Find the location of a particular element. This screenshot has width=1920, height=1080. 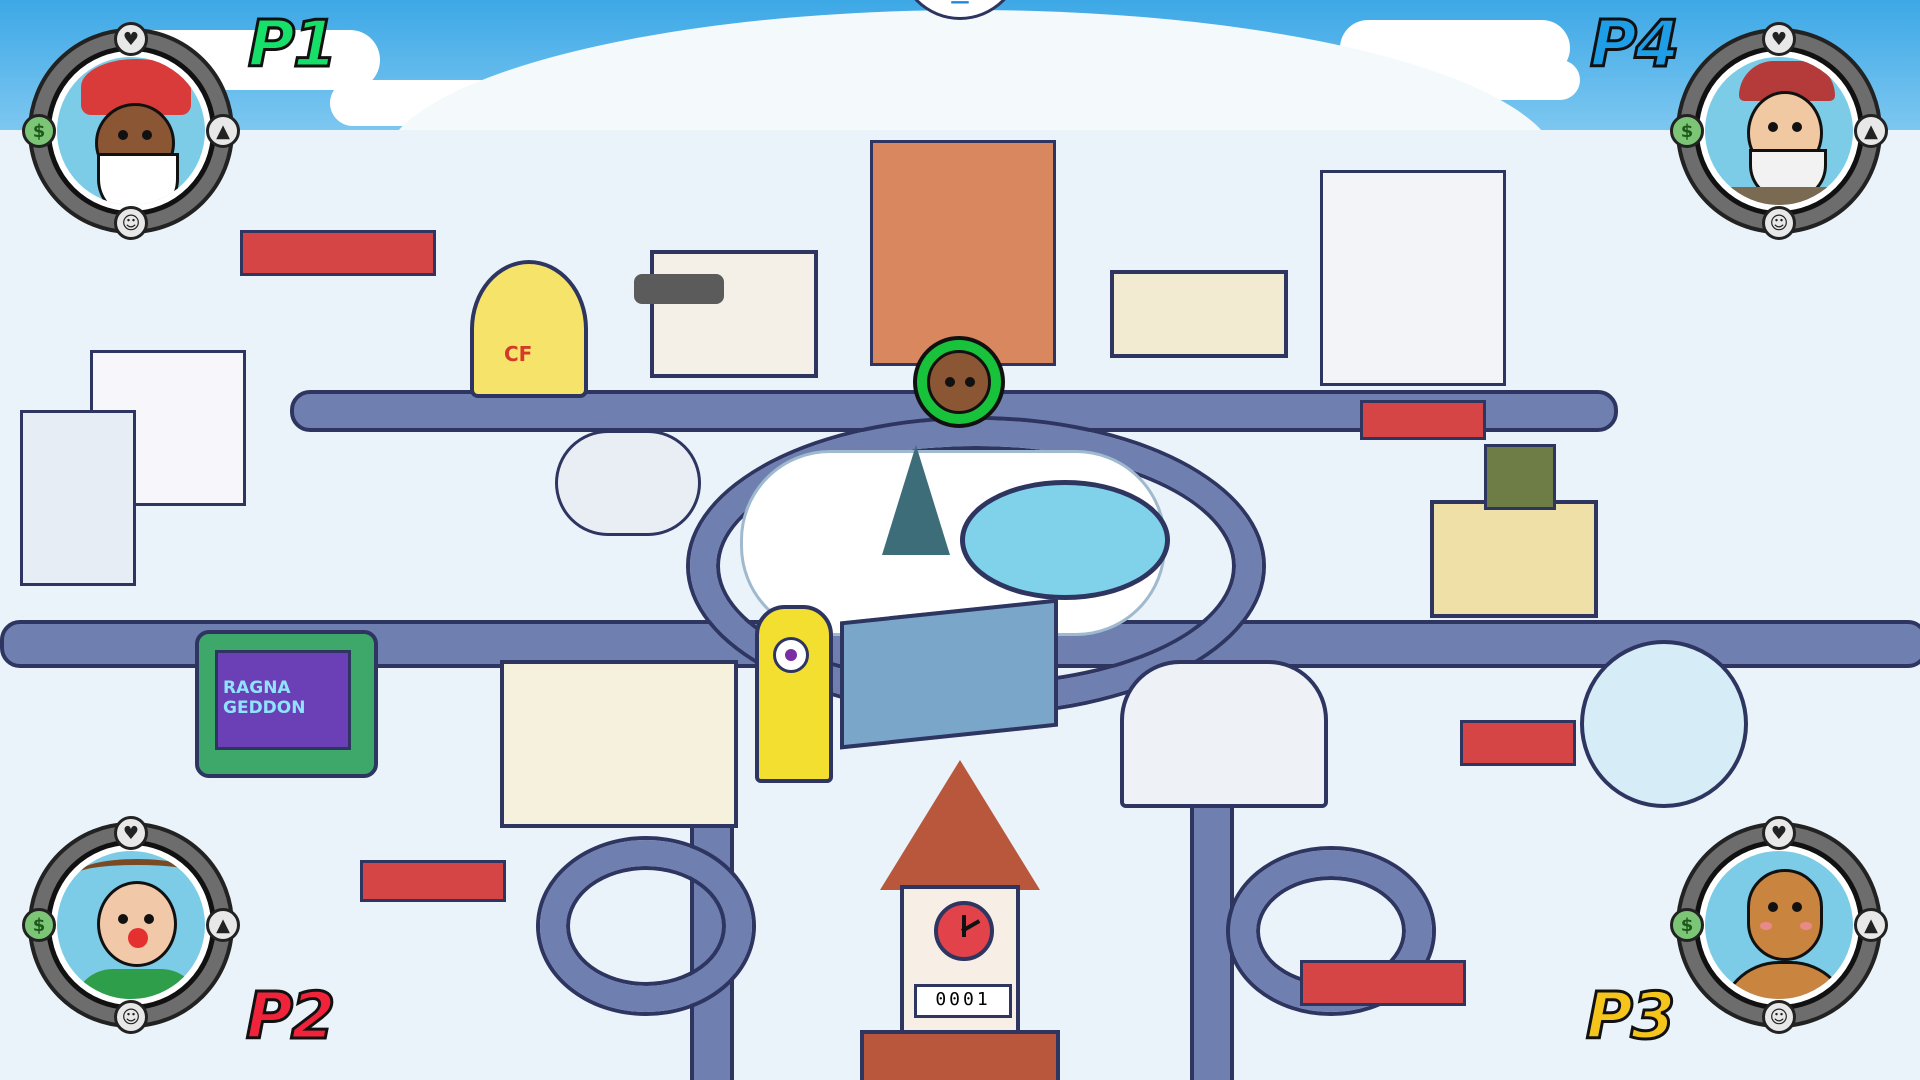

turn-counter: 0001 is located at coordinates (963, 1001).